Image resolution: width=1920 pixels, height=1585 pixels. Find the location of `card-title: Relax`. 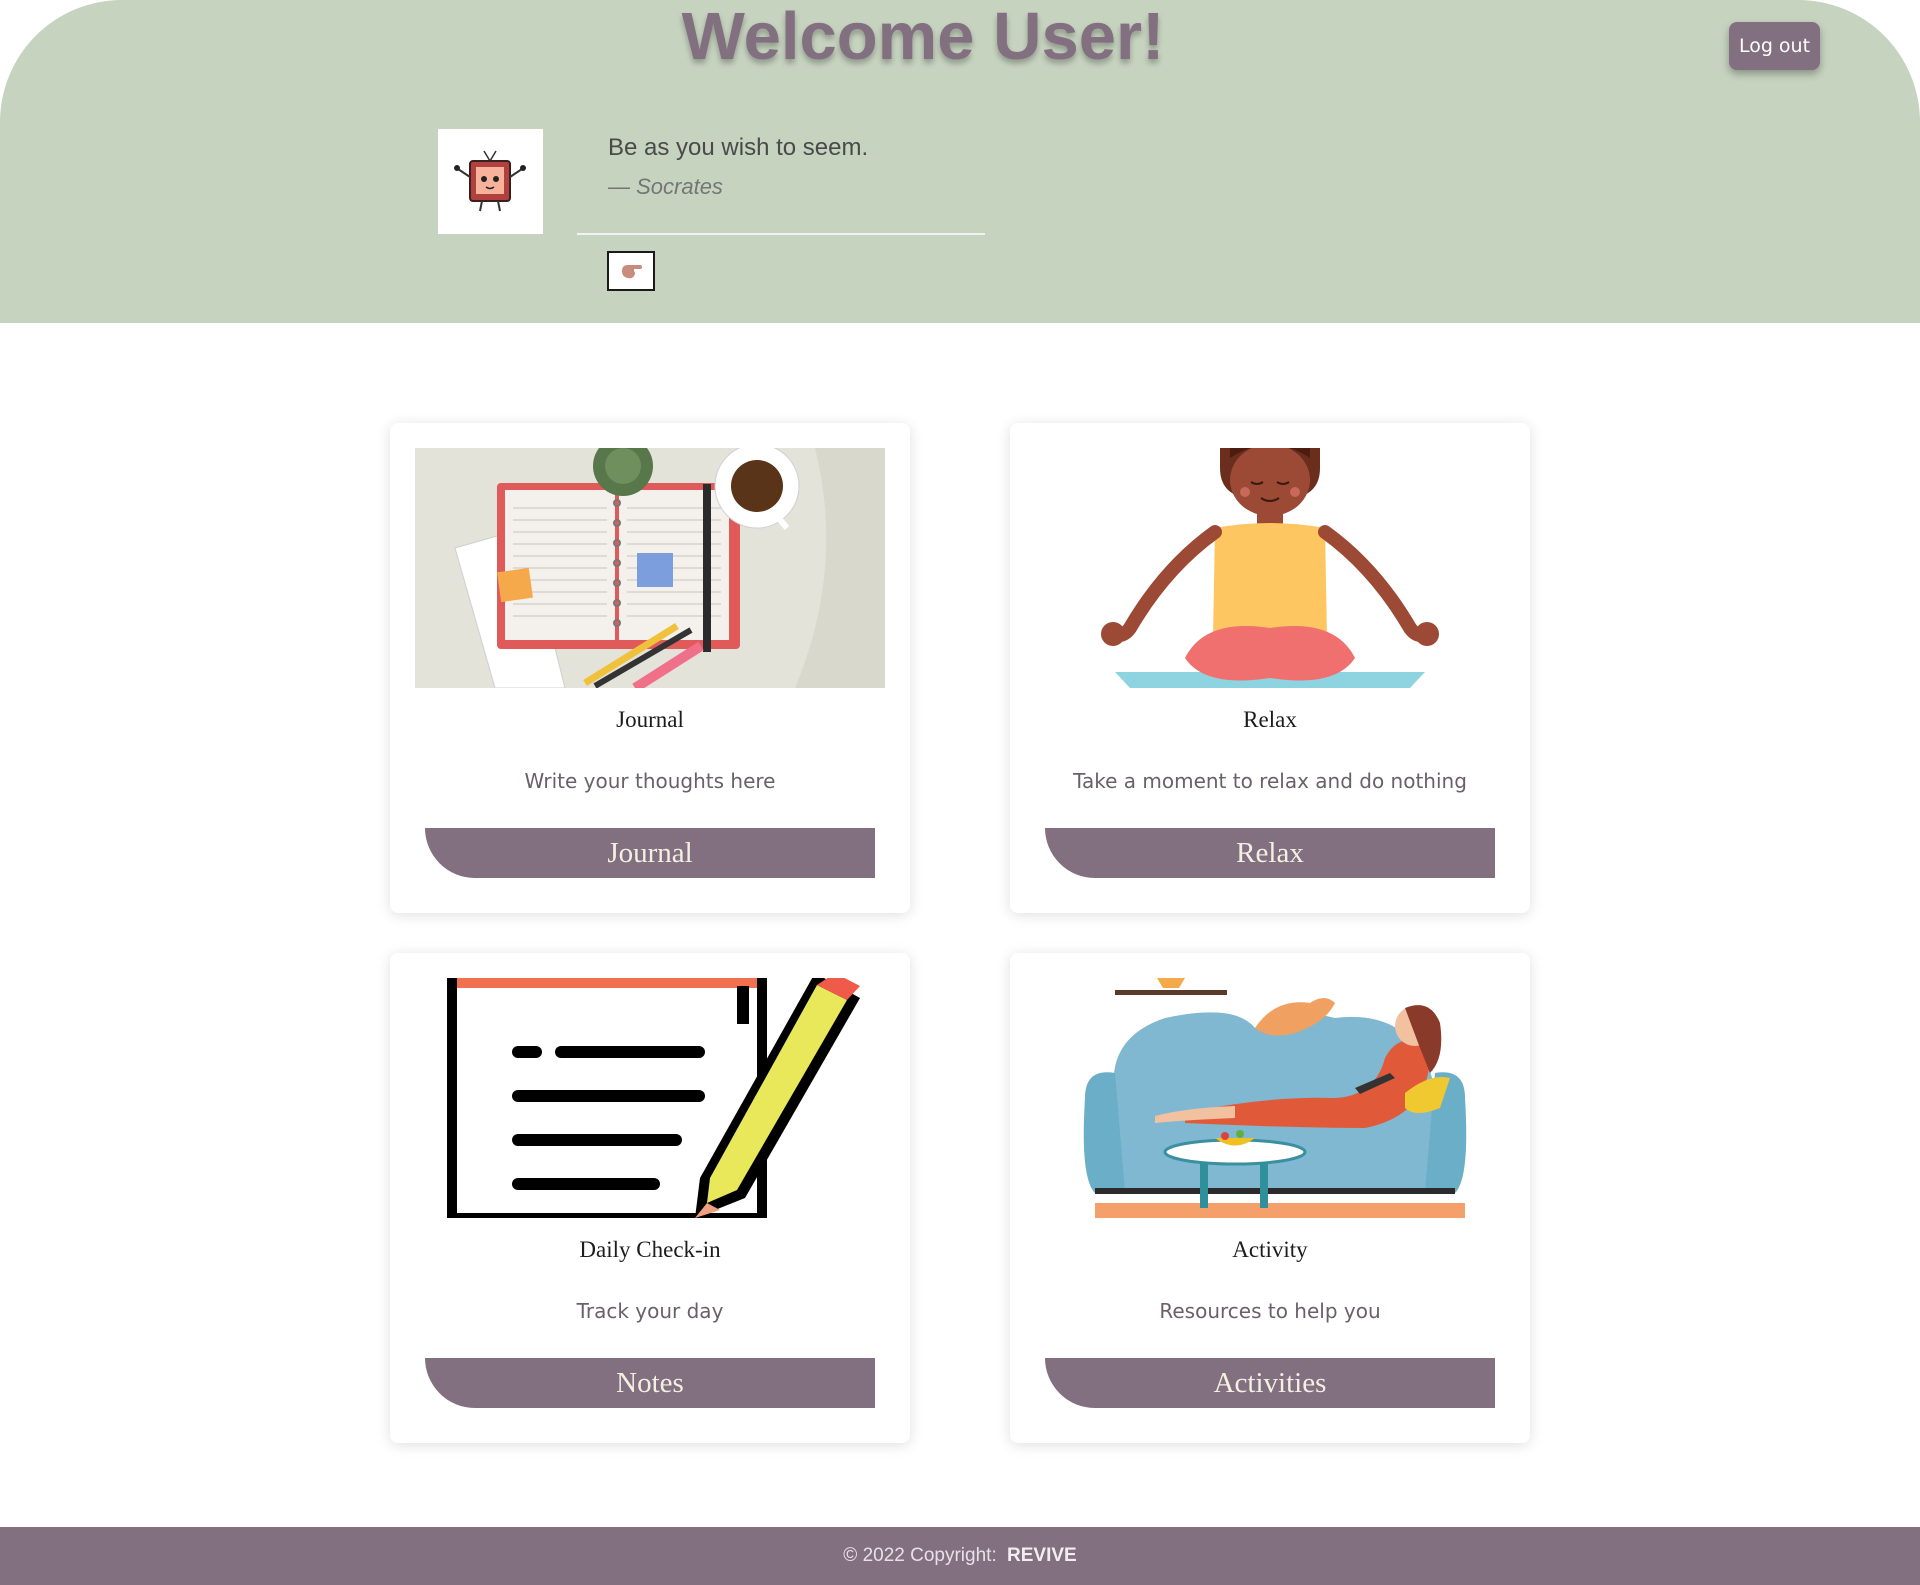

card-title: Relax is located at coordinates (1270, 719).